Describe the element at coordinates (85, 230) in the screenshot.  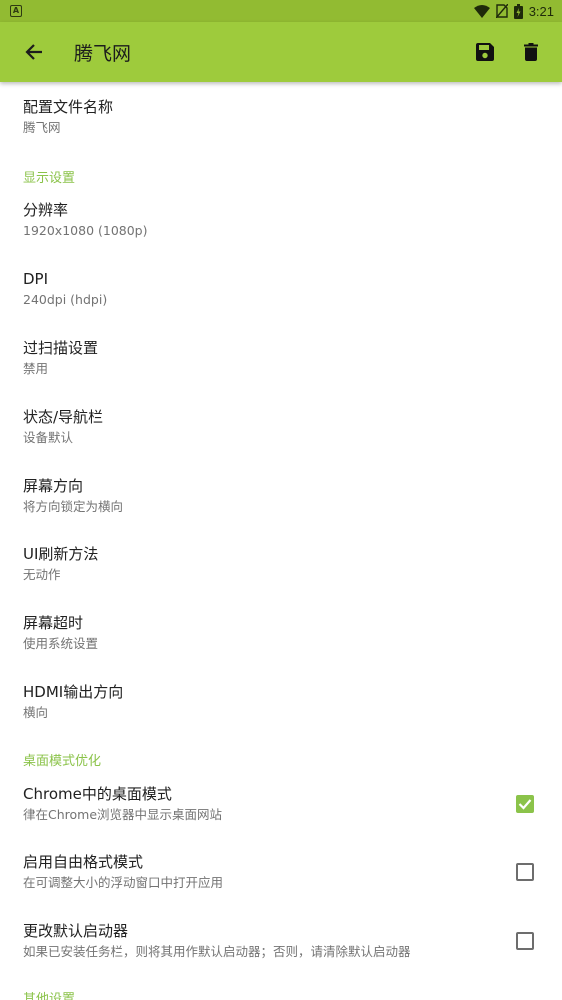
I see `pref-summary: 1920x1080 (1080p)` at that location.